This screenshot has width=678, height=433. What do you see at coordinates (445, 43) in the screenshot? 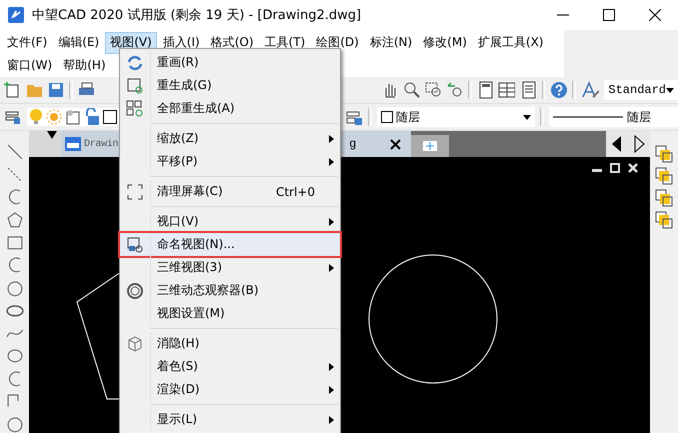
I see `menu-item: 修改(M)` at bounding box center [445, 43].